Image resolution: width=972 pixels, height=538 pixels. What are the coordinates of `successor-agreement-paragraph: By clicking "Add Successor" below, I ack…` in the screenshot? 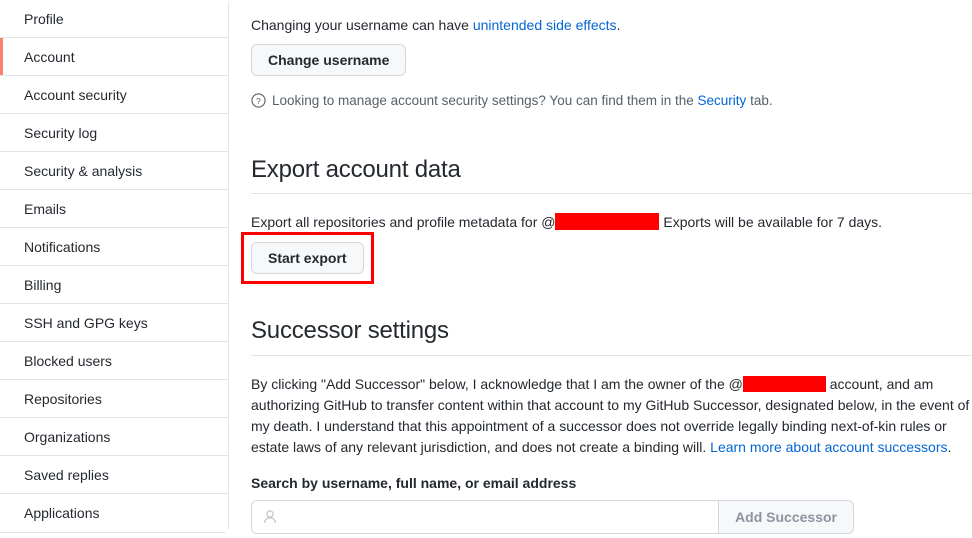 It's located at (611, 416).